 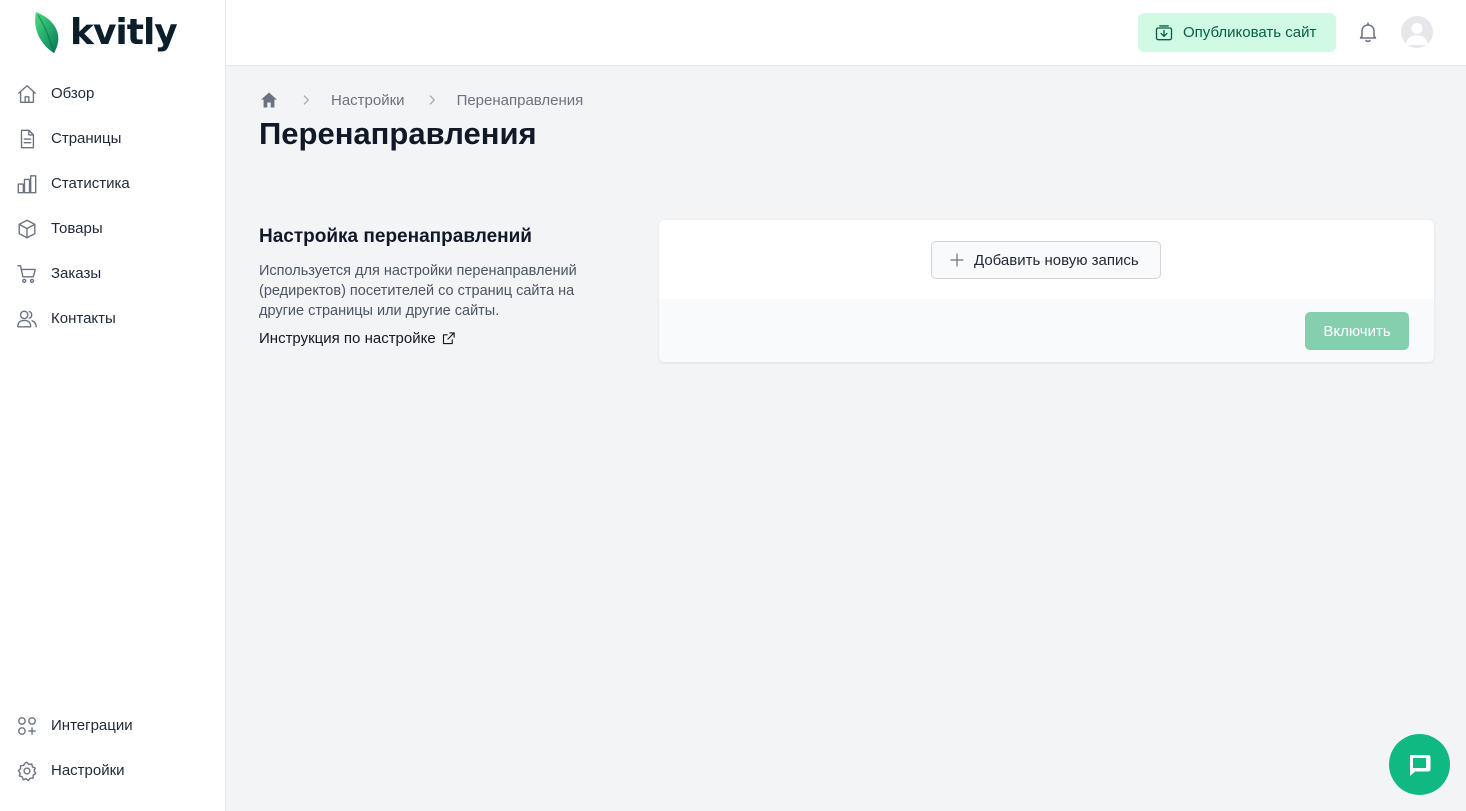 What do you see at coordinates (27, 319) in the screenshot?
I see `users-icon` at bounding box center [27, 319].